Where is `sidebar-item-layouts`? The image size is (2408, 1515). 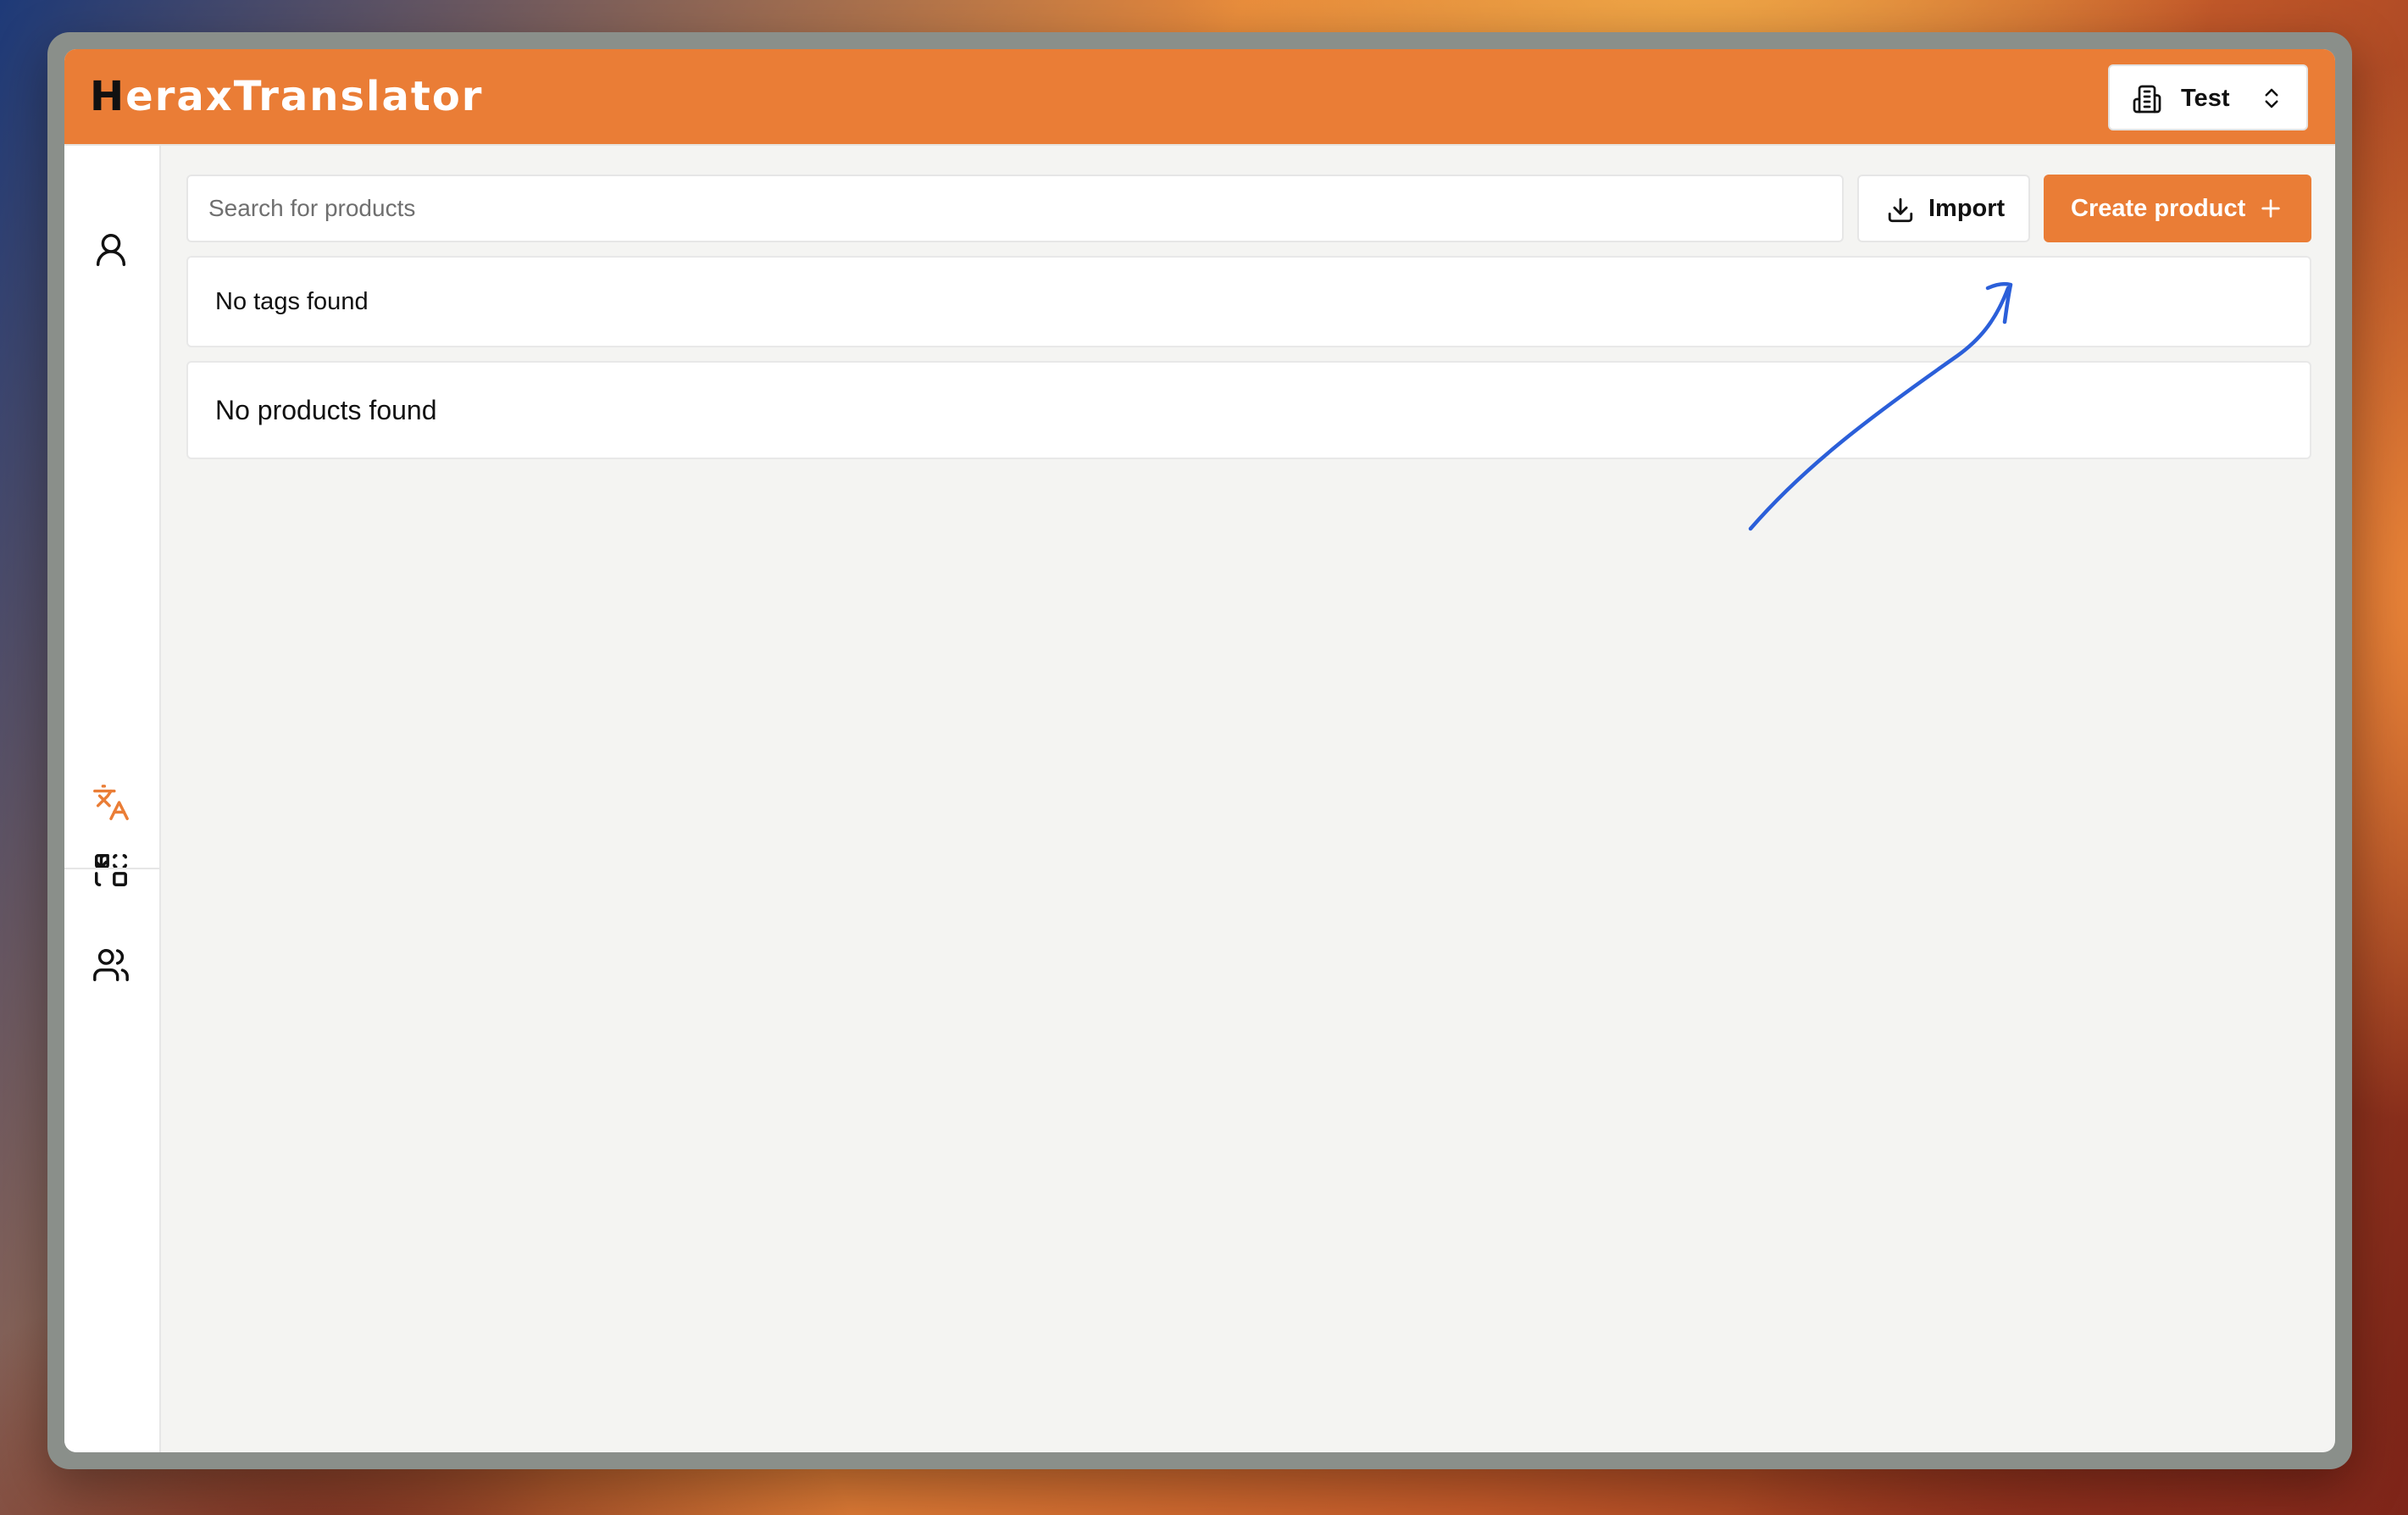 sidebar-item-layouts is located at coordinates (111, 870).